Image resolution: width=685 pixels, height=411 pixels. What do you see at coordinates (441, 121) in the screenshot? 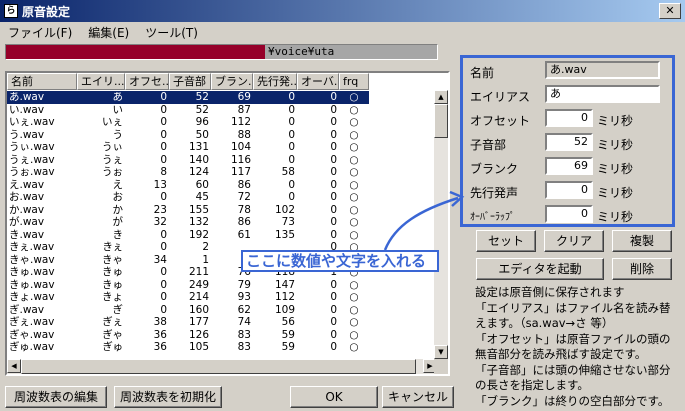
I see `vertical-scroll-thumb` at bounding box center [441, 121].